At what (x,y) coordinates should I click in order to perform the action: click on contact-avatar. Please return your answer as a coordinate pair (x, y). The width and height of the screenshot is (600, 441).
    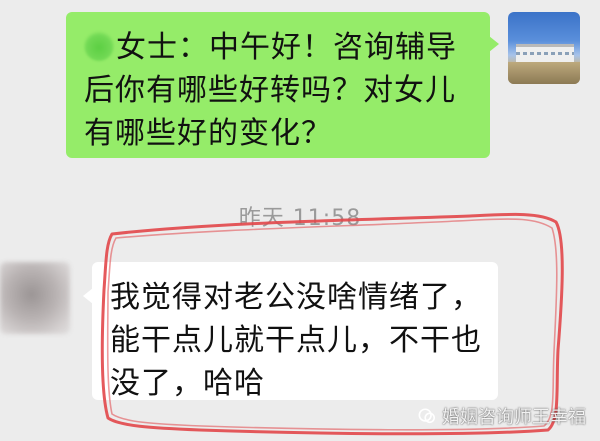
    Looking at the image, I should click on (35, 298).